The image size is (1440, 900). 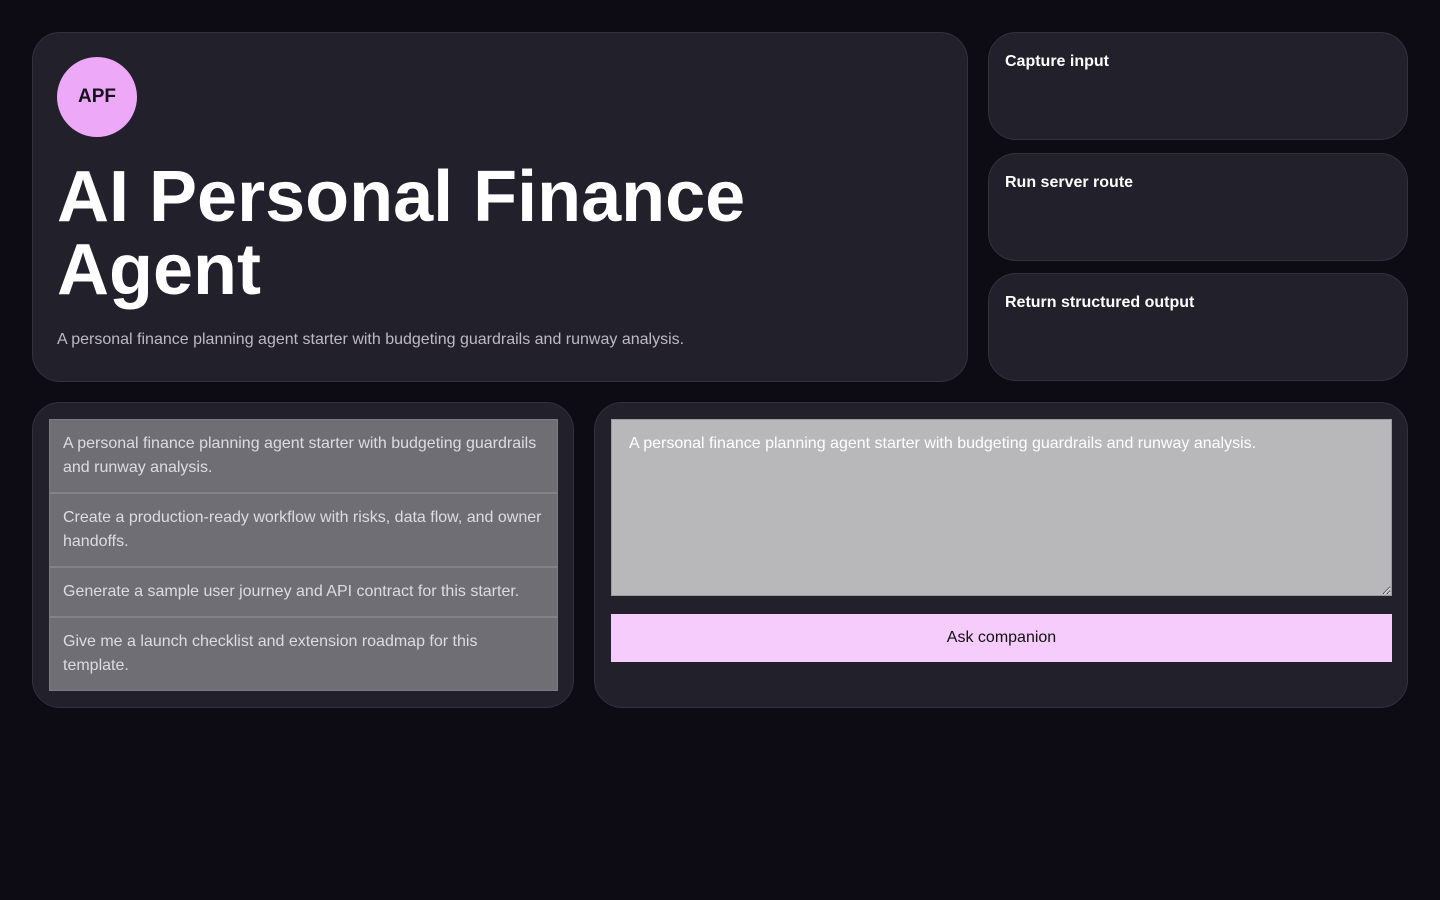 I want to click on page-title: AI Personal Finance Agent, so click(x=401, y=233).